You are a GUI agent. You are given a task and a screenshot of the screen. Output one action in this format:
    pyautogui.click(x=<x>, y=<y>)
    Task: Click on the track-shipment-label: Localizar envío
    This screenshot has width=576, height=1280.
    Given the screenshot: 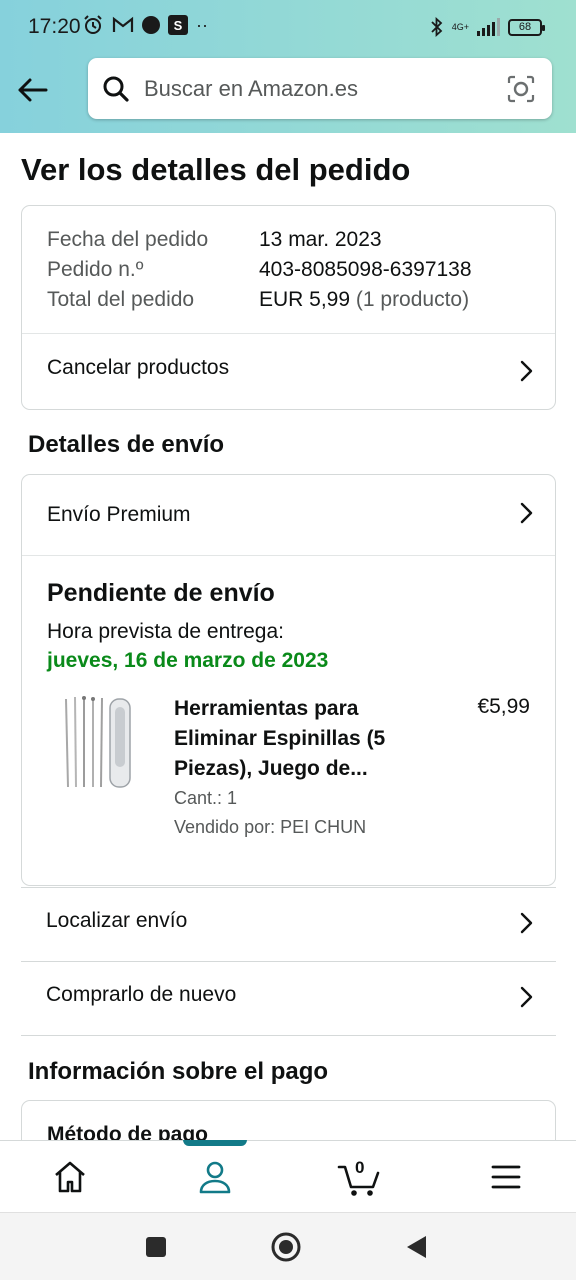 What is the action you would take?
    pyautogui.click(x=117, y=920)
    